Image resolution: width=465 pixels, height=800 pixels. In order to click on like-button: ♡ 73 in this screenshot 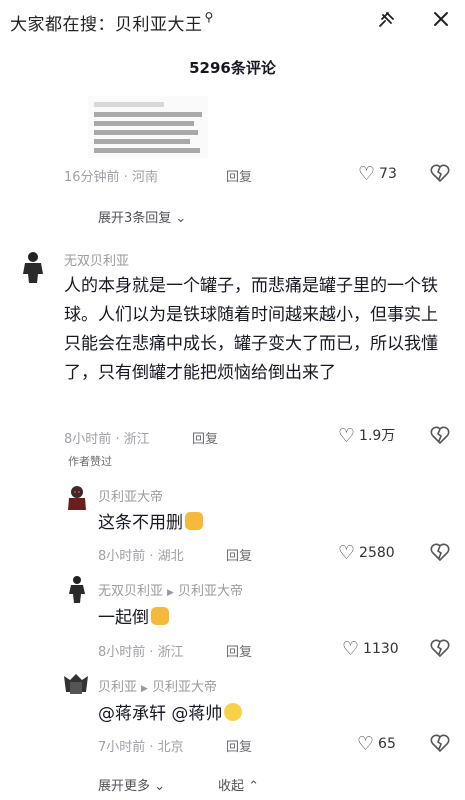, I will do `click(377, 174)`.